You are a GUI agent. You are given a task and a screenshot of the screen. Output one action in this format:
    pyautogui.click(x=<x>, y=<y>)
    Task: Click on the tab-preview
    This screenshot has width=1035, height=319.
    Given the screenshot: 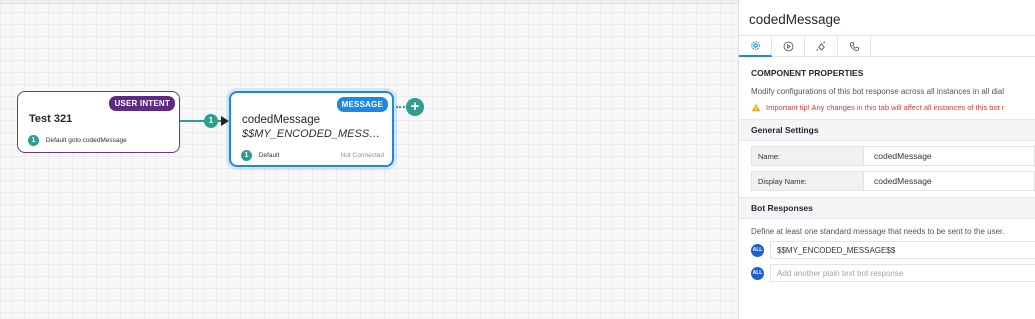 What is the action you would take?
    pyautogui.click(x=788, y=46)
    